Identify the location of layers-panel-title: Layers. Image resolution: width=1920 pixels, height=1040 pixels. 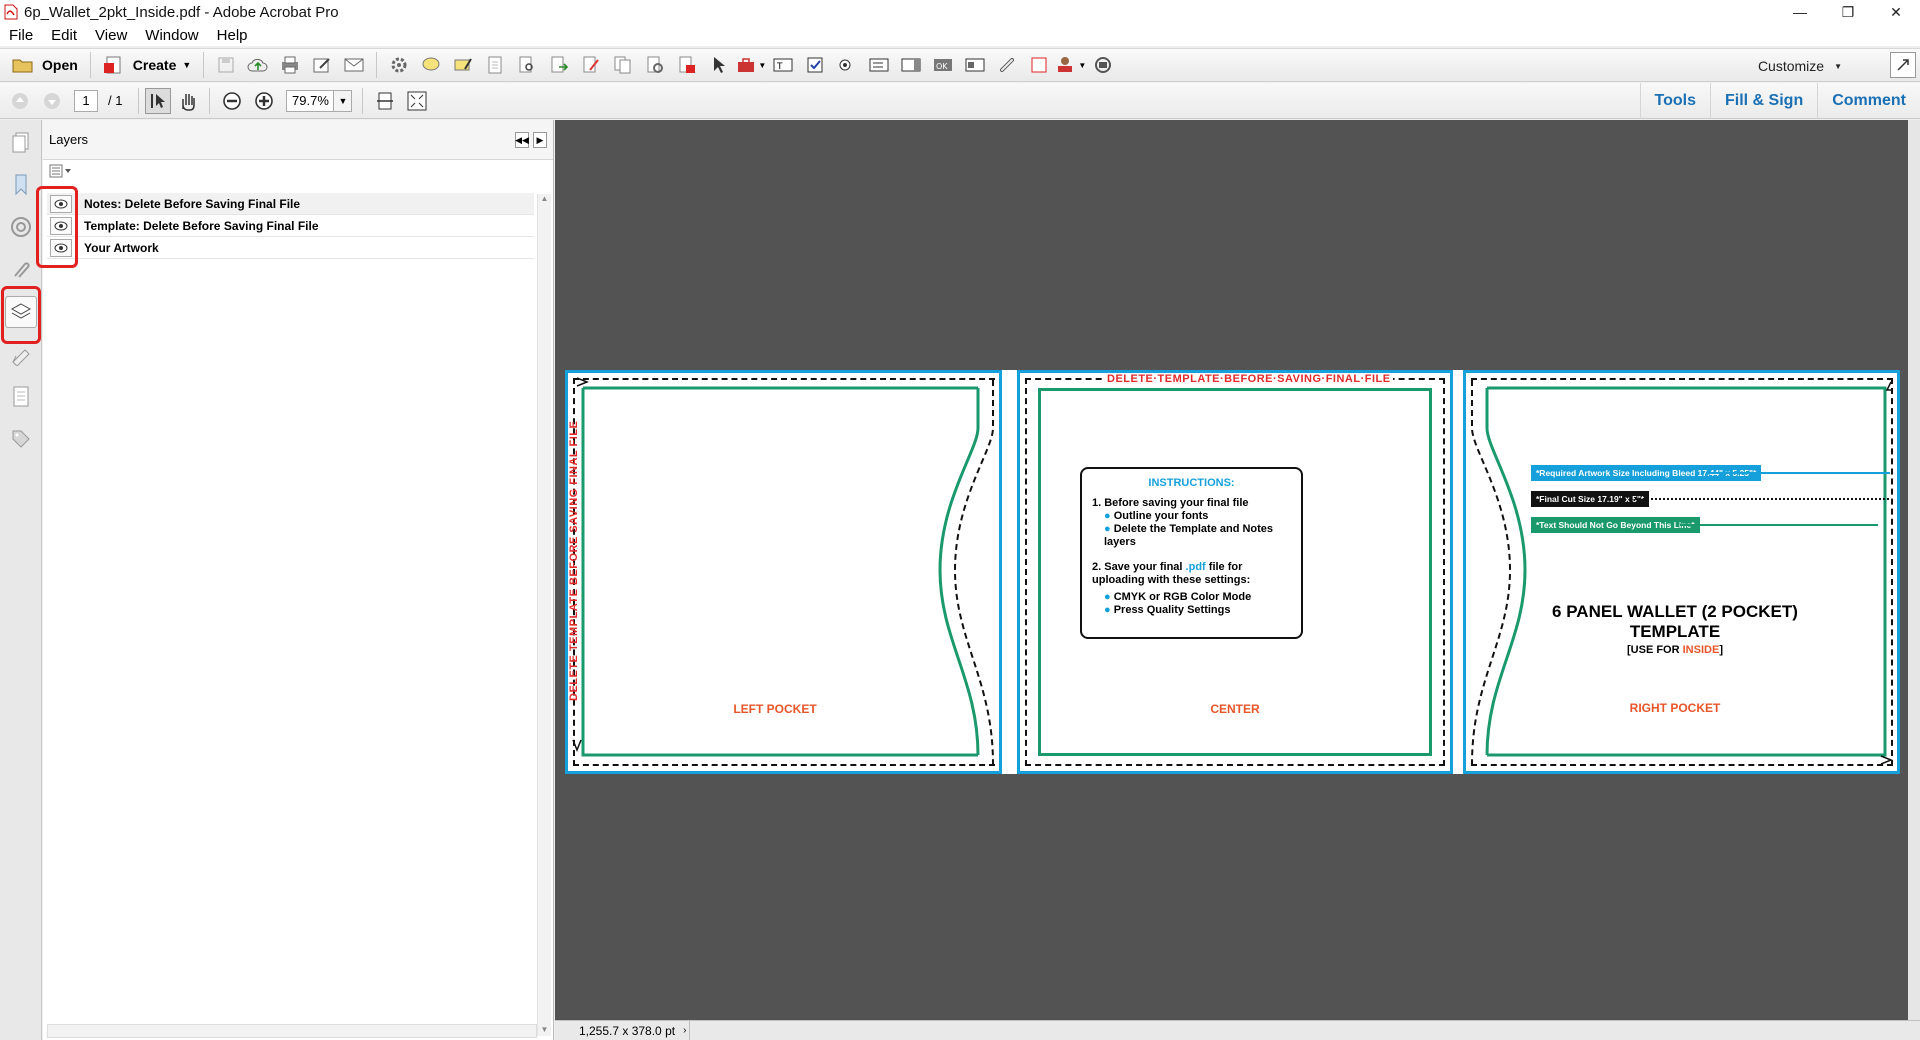
(69, 139).